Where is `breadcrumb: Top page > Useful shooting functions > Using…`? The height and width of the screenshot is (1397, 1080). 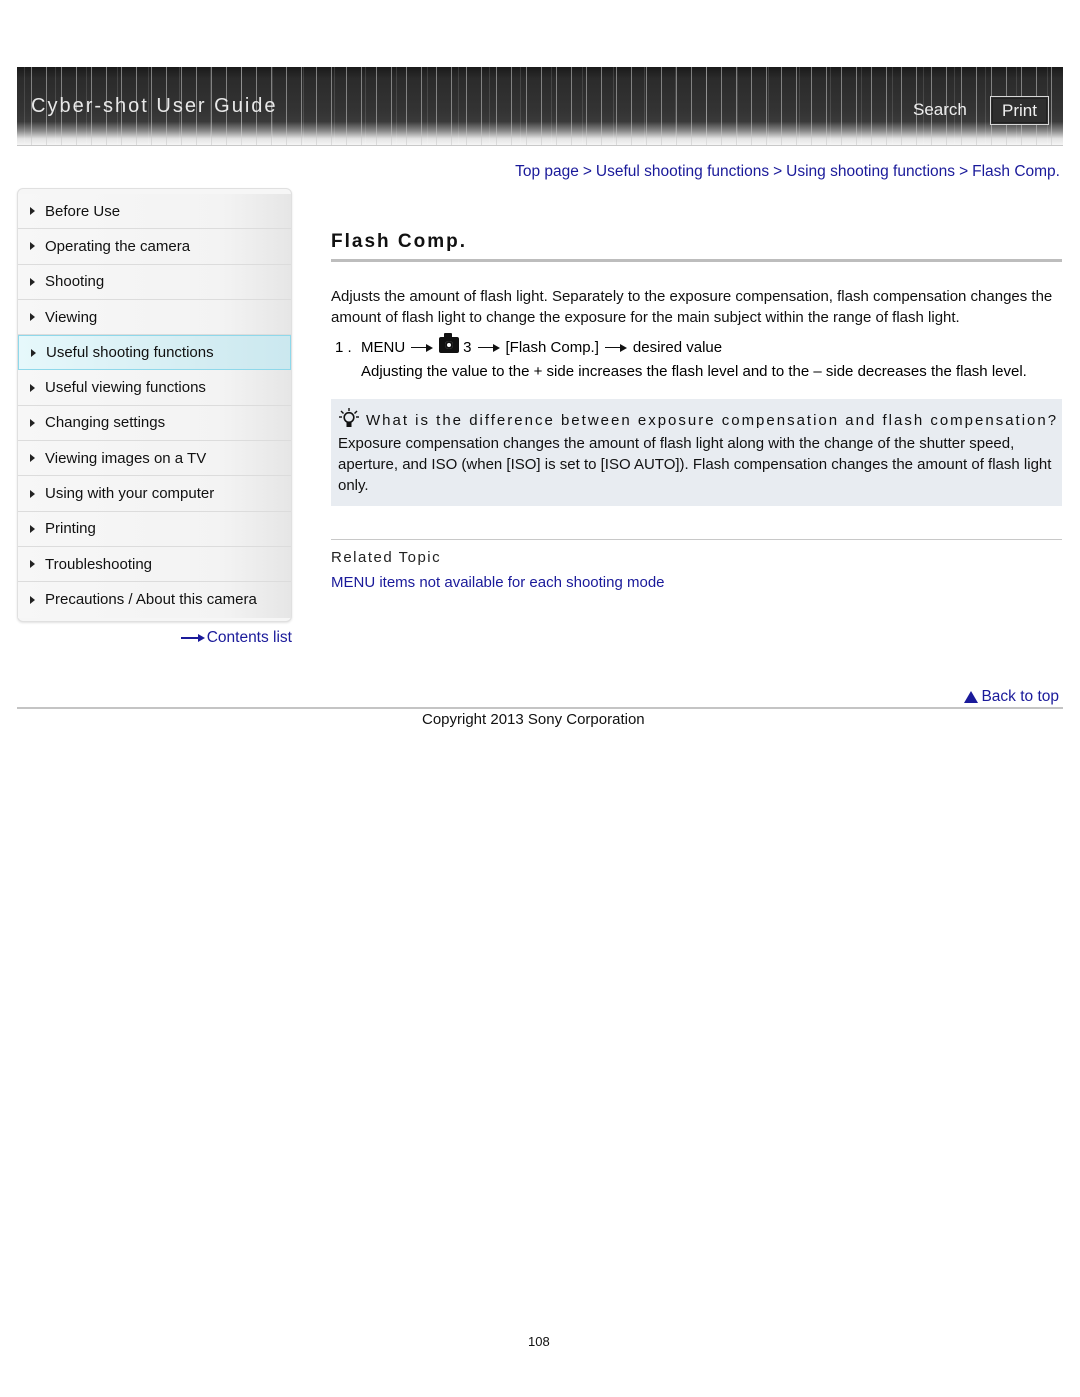
breadcrumb: Top page > Useful shooting functions > Using… is located at coordinates (787, 172).